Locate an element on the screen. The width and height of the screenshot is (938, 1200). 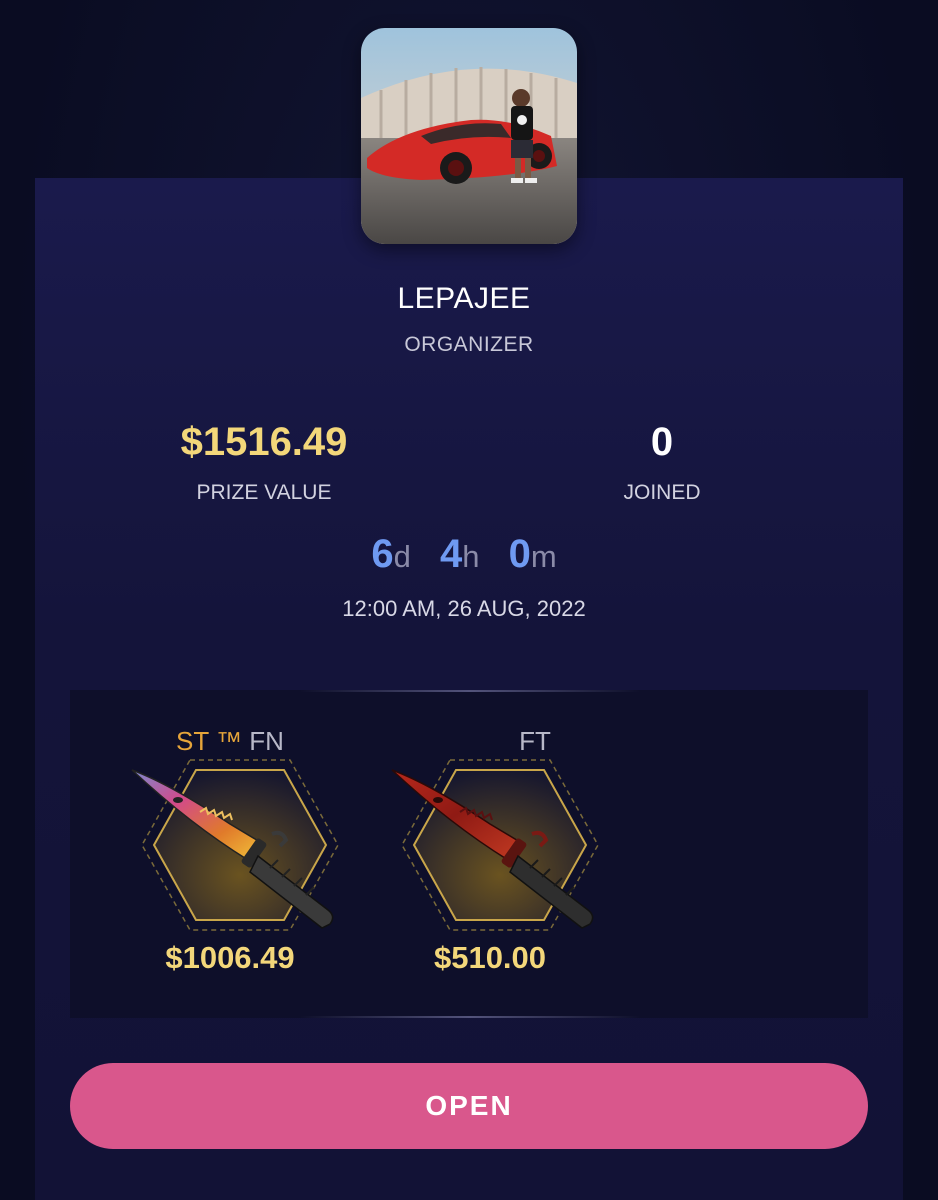
countdown-timer: 6d 4h 0m is located at coordinates (464, 554).